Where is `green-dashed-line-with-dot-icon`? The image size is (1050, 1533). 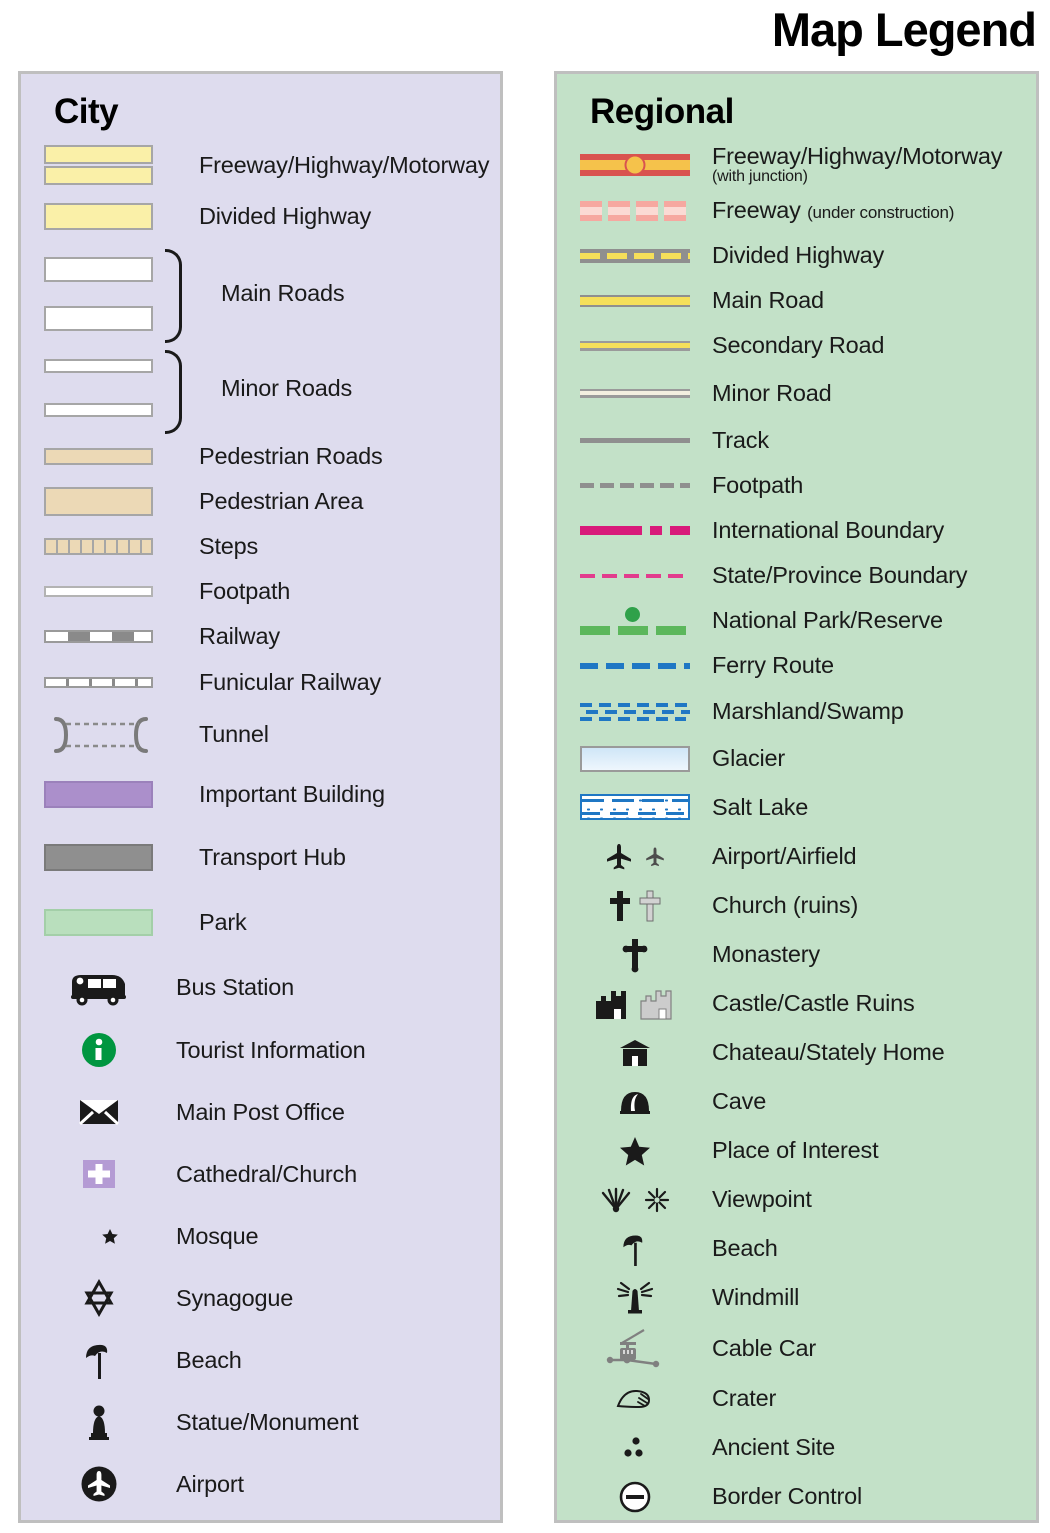 green-dashed-line-with-dot-icon is located at coordinates (634, 620).